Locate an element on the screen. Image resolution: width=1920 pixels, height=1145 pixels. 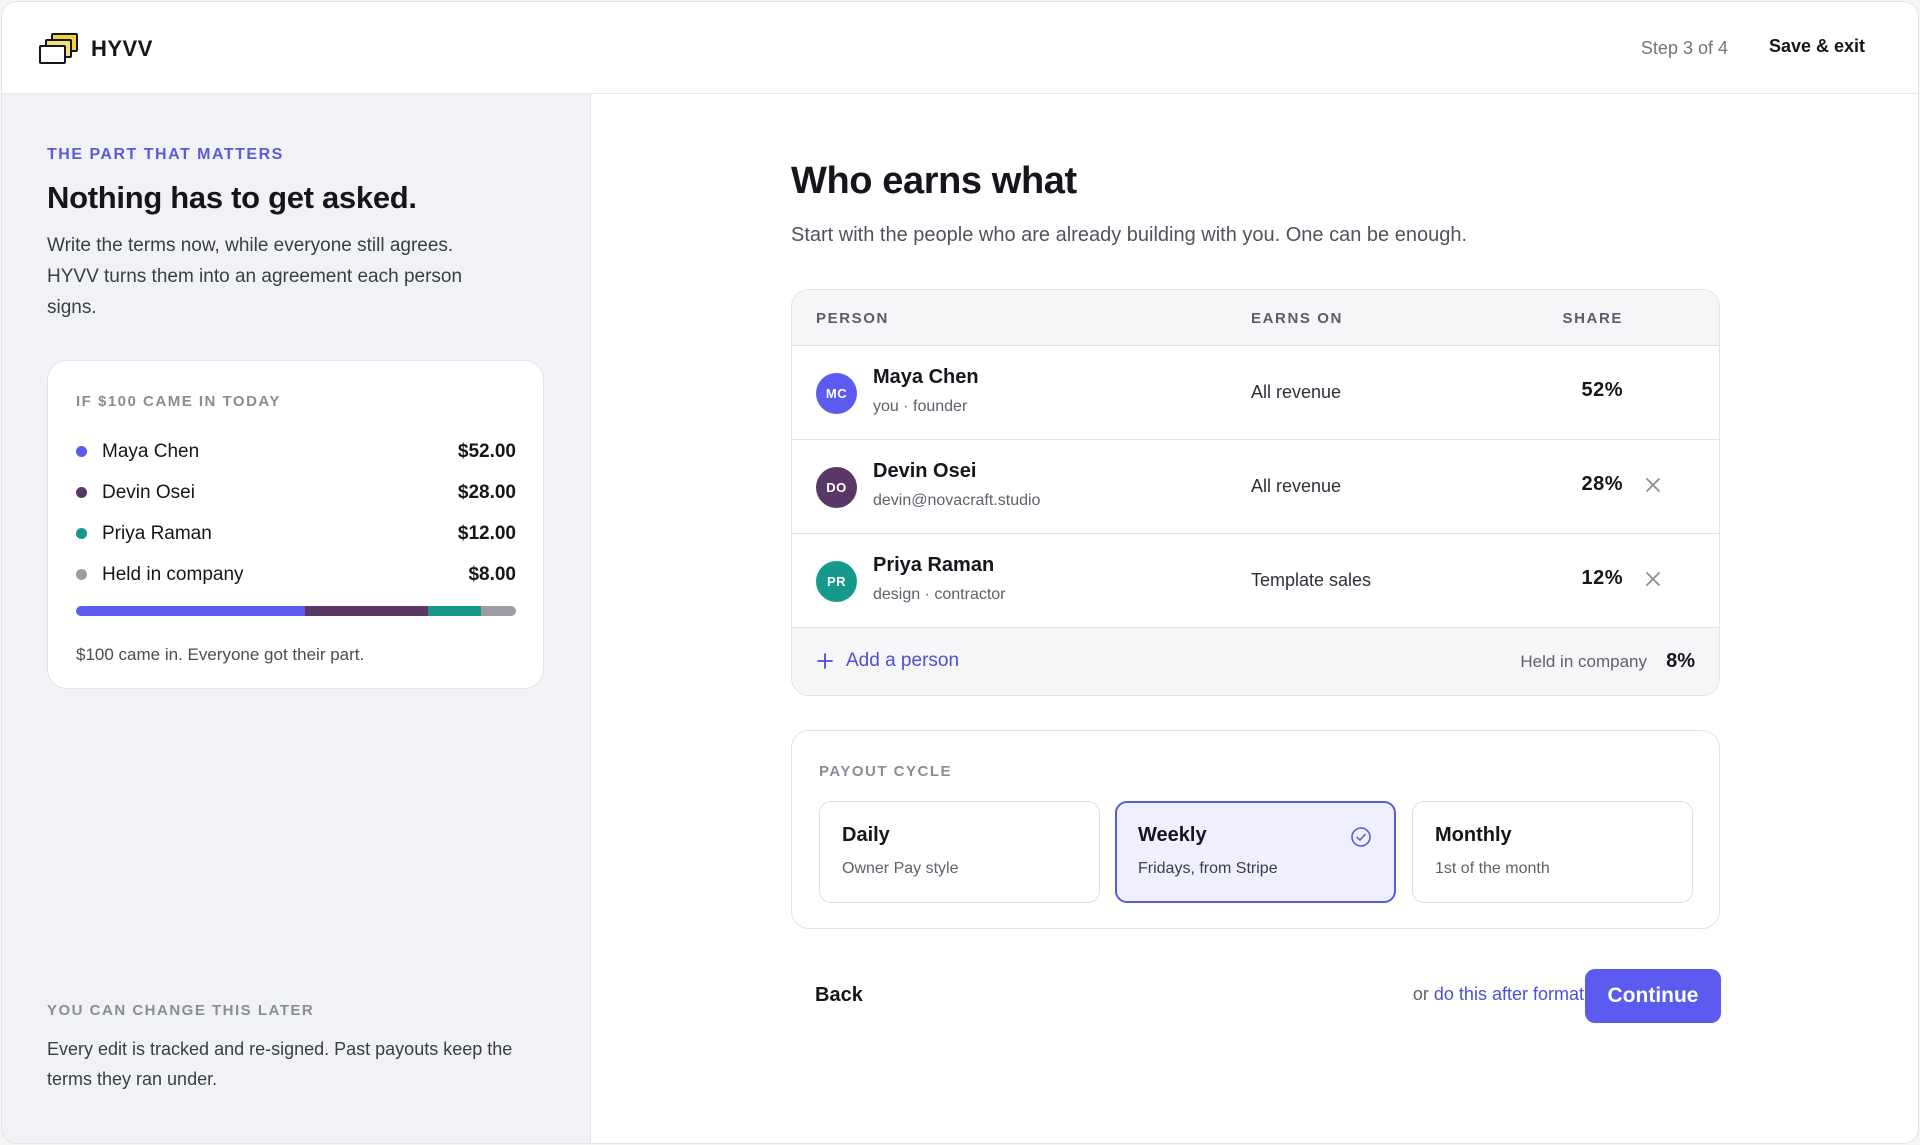
simulation-amount: $12.00 is located at coordinates (486, 533).